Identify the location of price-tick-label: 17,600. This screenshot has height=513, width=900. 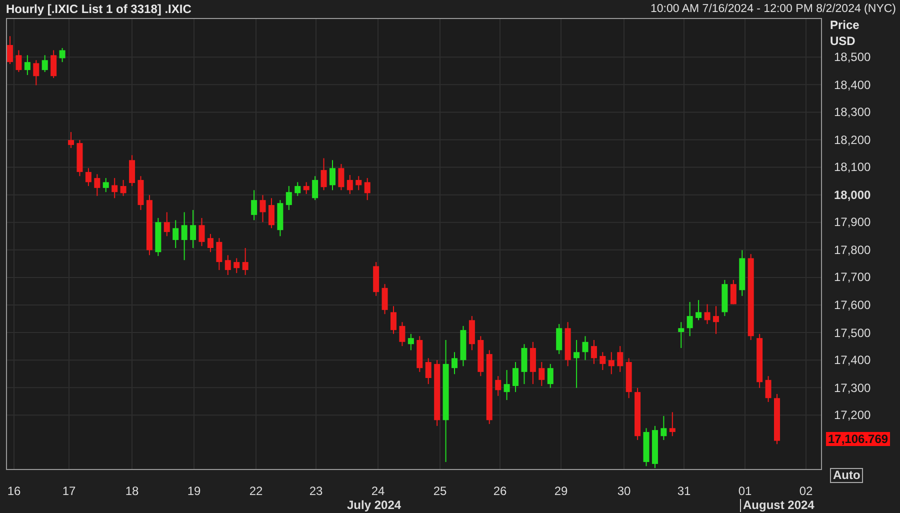
(852, 305).